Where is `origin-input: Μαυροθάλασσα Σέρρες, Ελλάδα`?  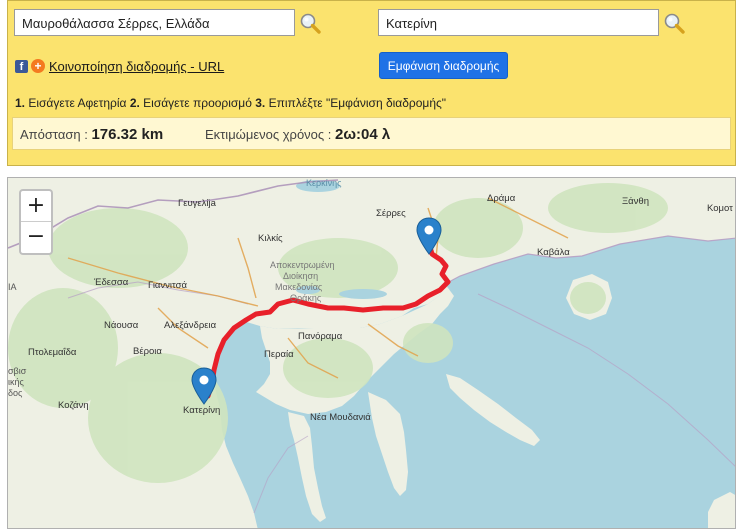
origin-input: Μαυροθάλασσα Σέρρες, Ελλάδα is located at coordinates (154, 22).